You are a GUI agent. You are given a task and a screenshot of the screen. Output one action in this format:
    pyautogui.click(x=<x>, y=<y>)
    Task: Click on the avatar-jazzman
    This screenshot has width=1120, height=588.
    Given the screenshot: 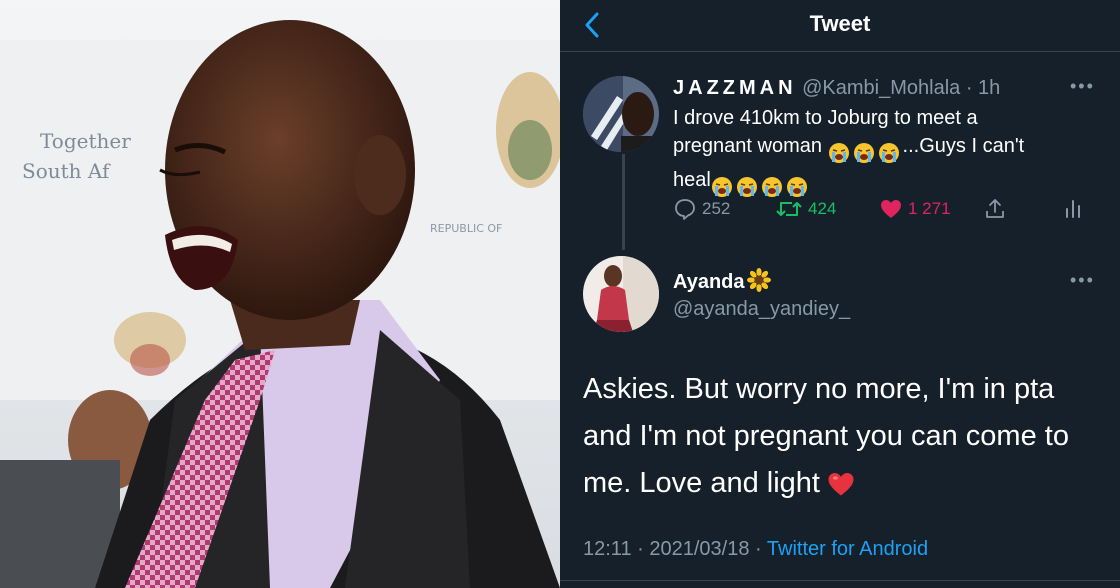 What is the action you would take?
    pyautogui.click(x=621, y=114)
    